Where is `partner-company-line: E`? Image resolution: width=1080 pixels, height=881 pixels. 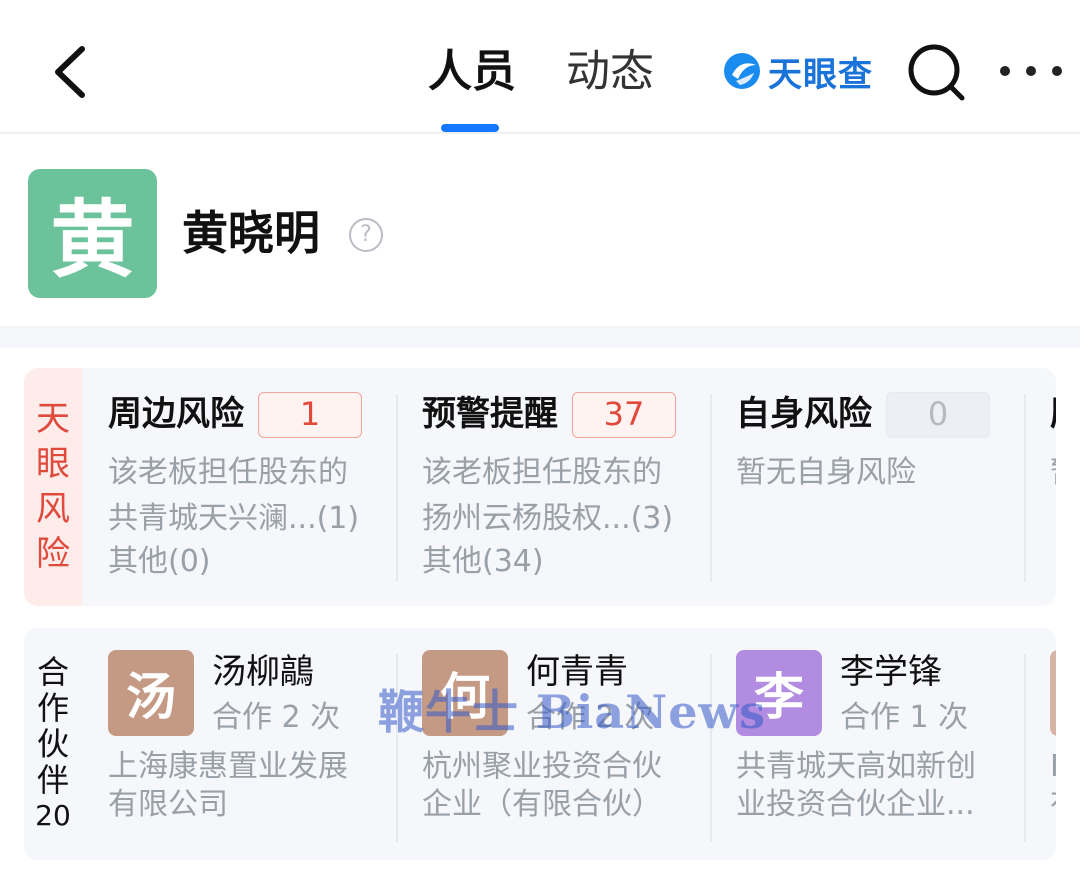
partner-company-line: E is located at coordinates (1053, 767).